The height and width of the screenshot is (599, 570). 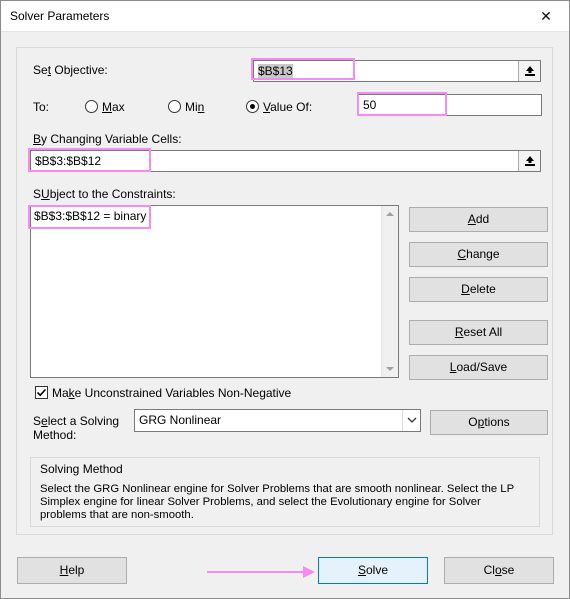 What do you see at coordinates (478, 254) in the screenshot?
I see `change-button: Change` at bounding box center [478, 254].